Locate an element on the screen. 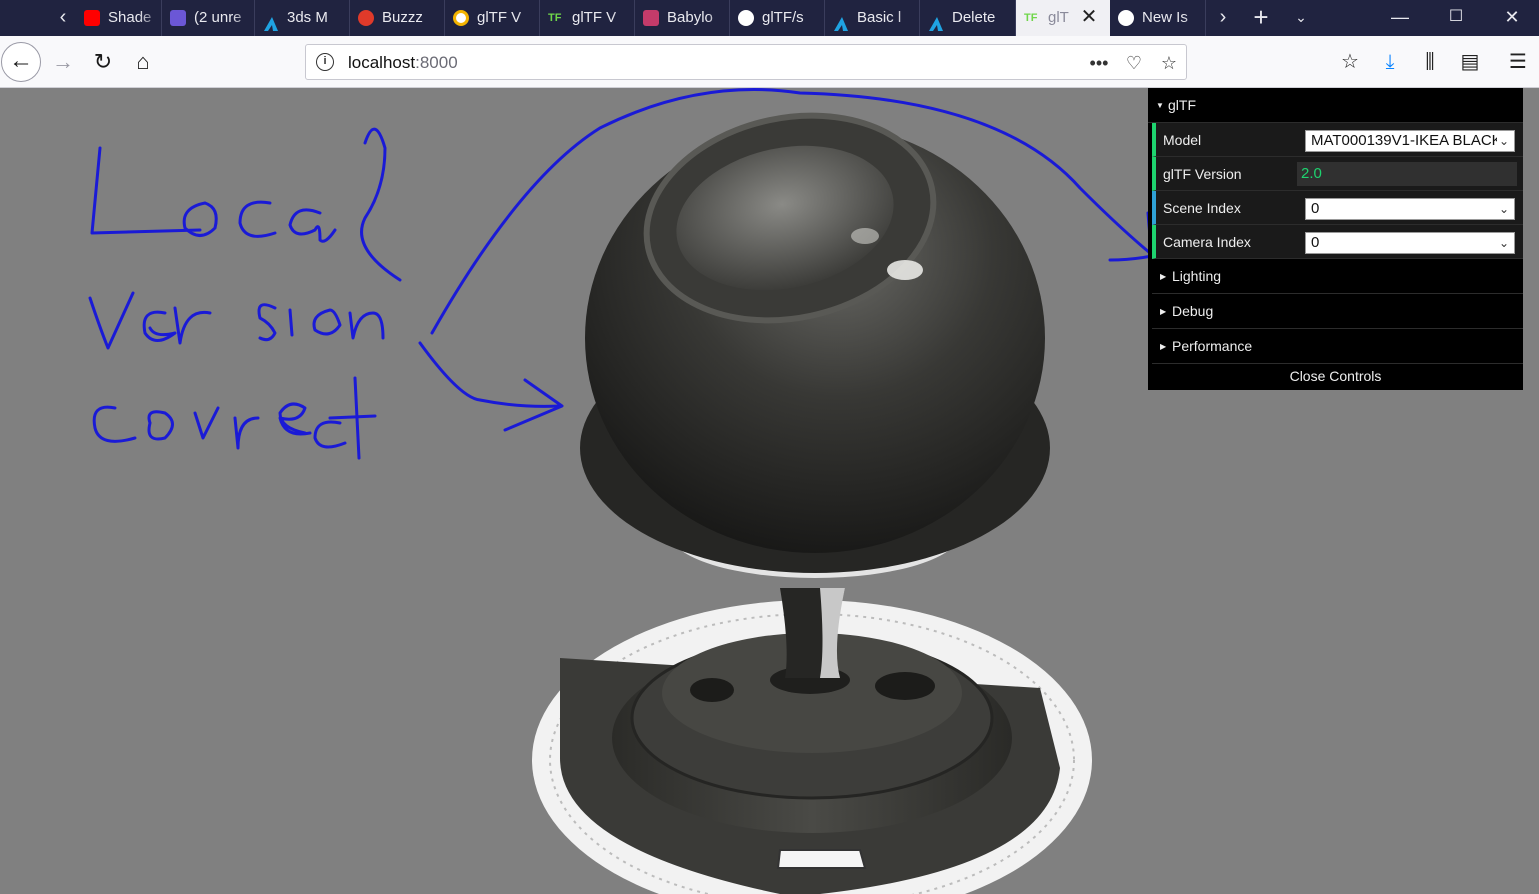 This screenshot has width=1539, height=894. gltf-version-row: glTF Version 2.0 is located at coordinates (1337, 174).